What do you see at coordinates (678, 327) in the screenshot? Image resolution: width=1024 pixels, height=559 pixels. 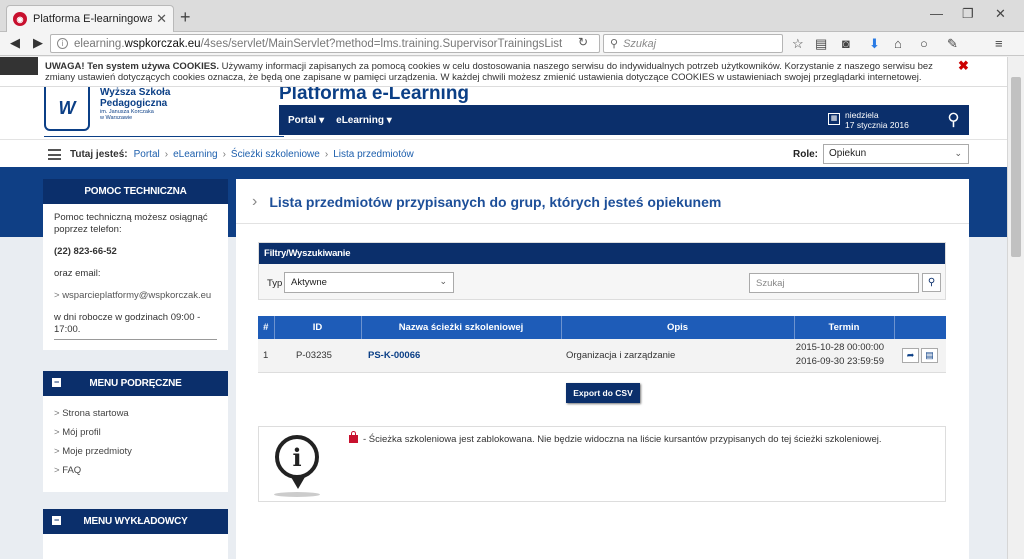 I see `col-desc: Opis` at bounding box center [678, 327].